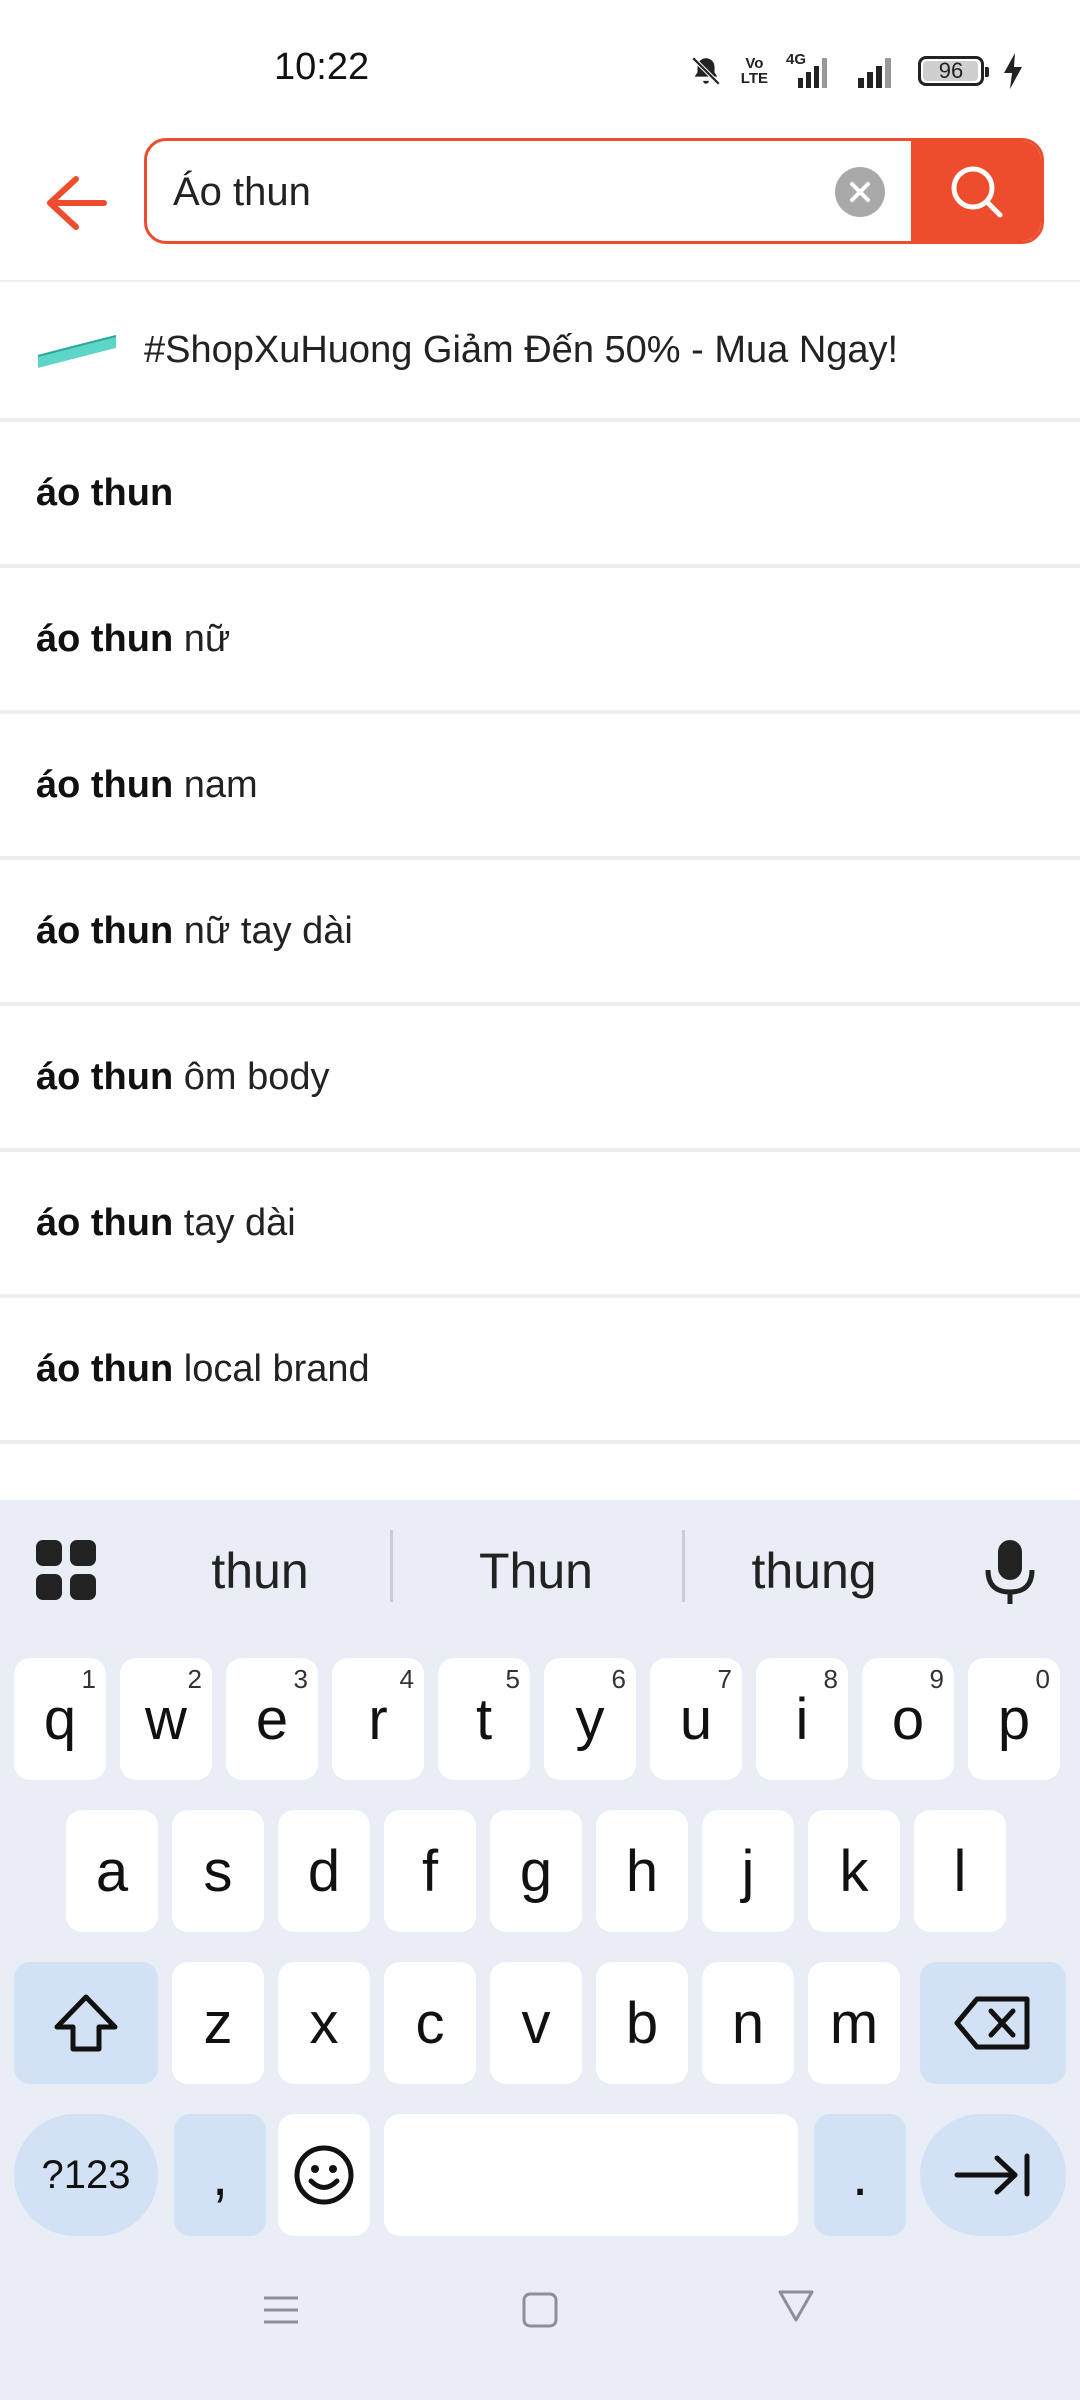 The width and height of the screenshot is (1080, 2400). What do you see at coordinates (860, 2175) in the screenshot?
I see `period-key: .` at bounding box center [860, 2175].